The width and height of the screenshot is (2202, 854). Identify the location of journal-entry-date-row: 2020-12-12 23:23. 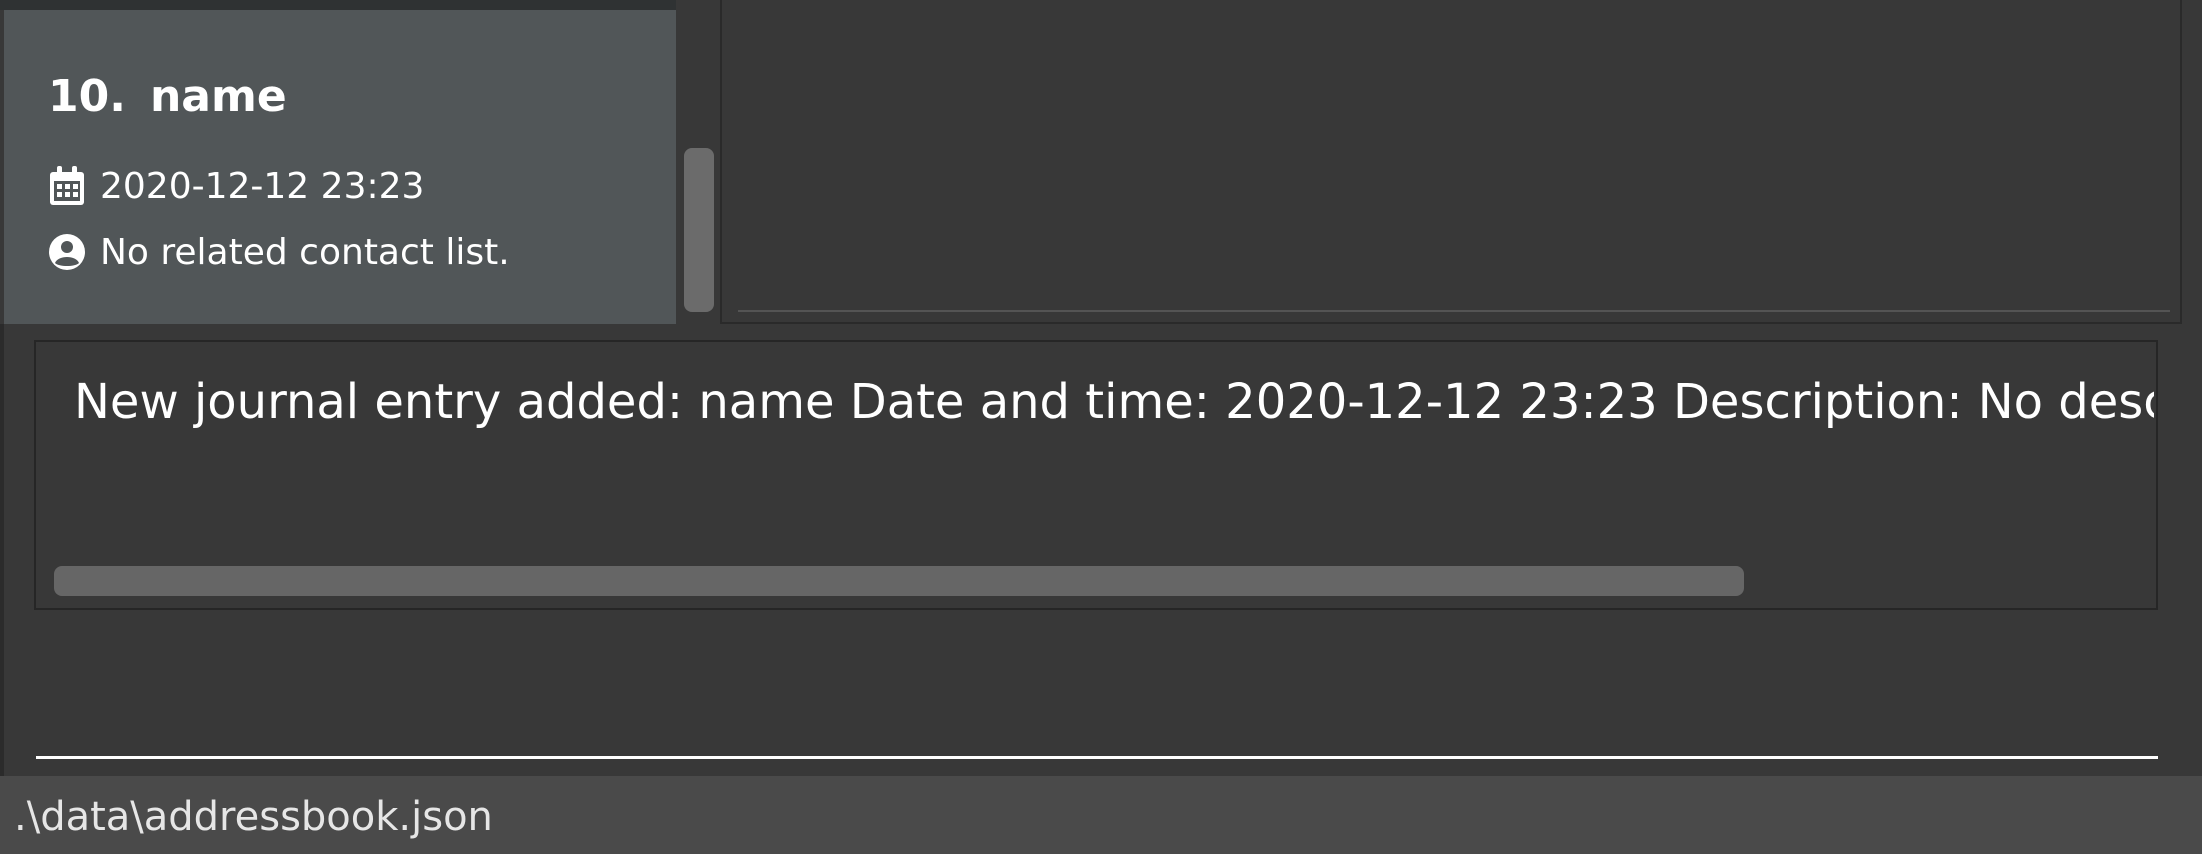
(236, 186).